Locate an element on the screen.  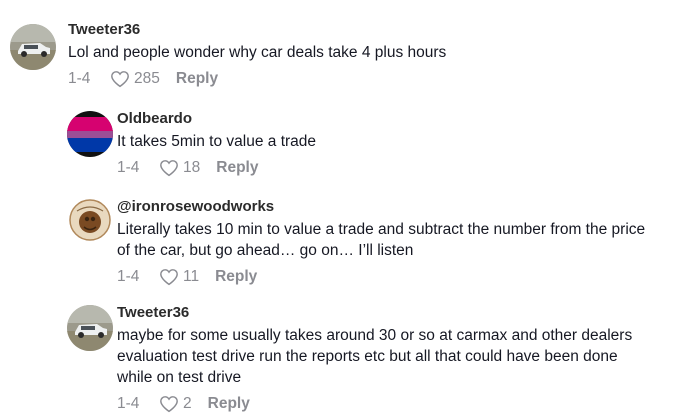
woodworks-logo-avatar is located at coordinates (90, 220).